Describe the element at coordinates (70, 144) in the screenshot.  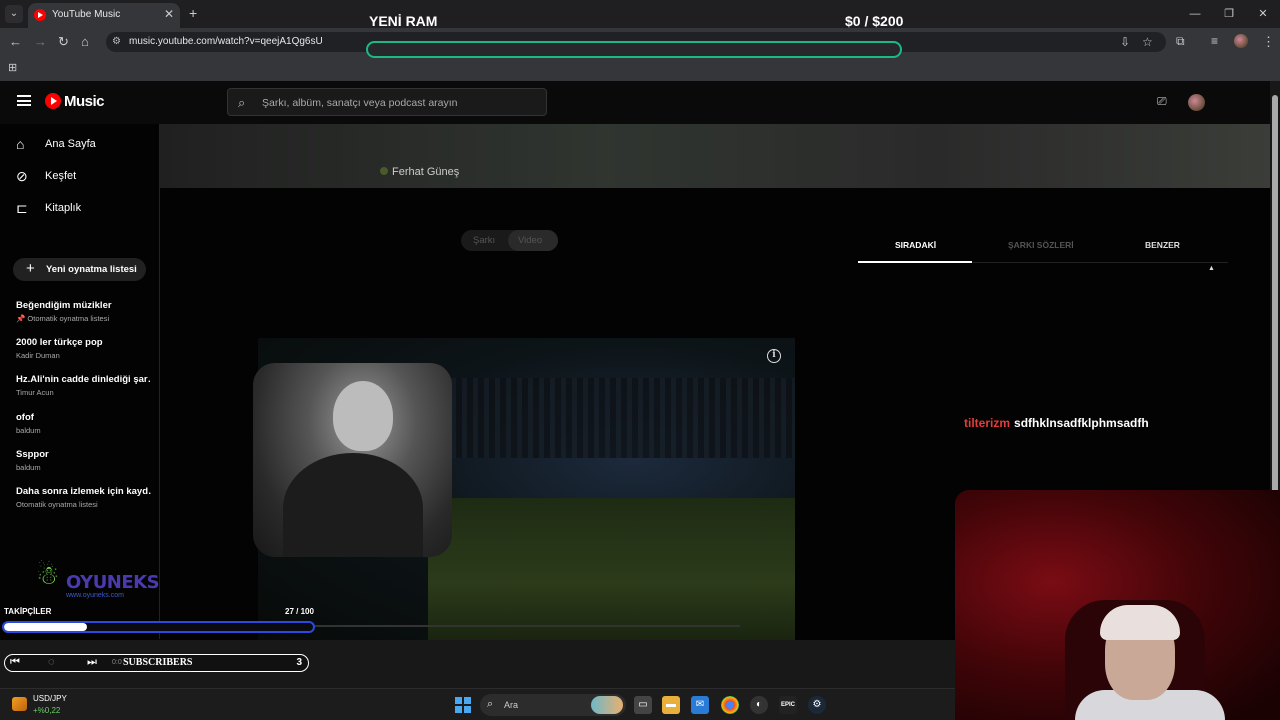
I see `sidebar-item-label: Ana Sayfa` at that location.